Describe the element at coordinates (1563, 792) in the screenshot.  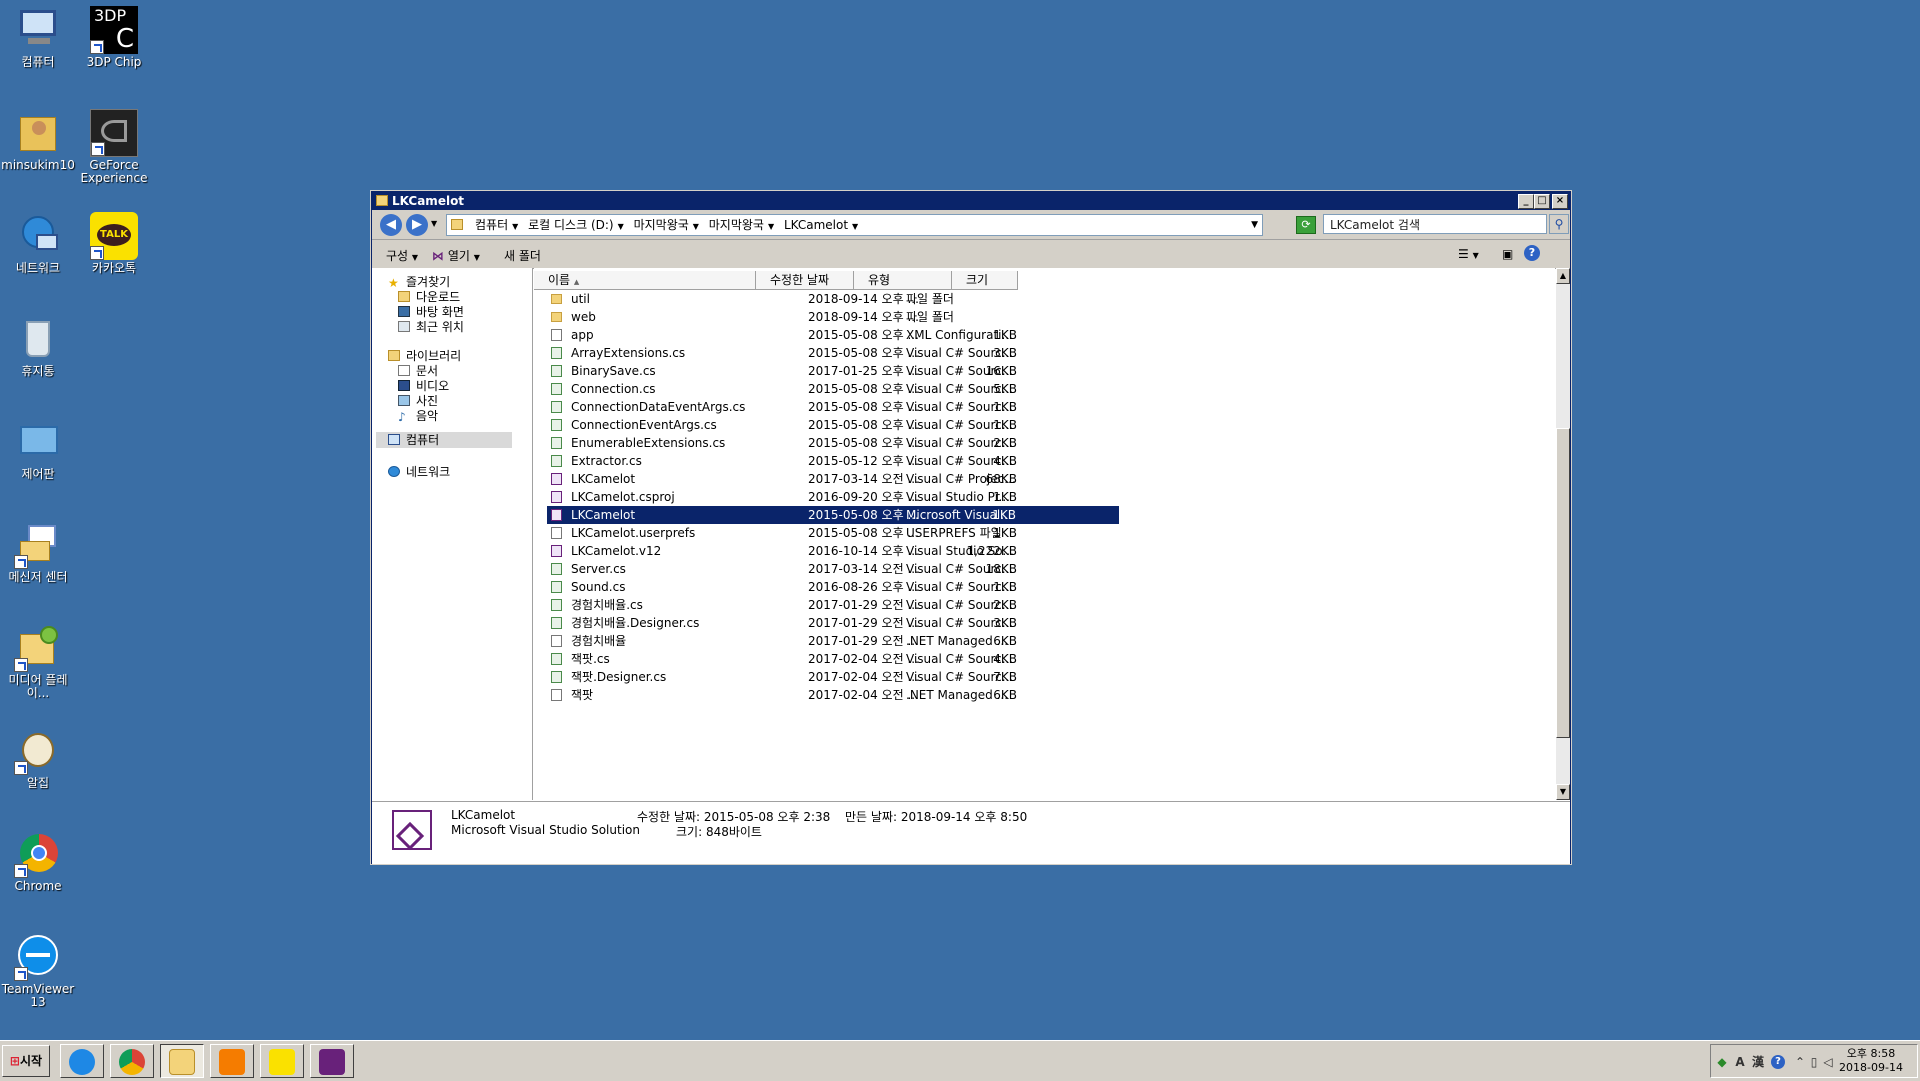
I see `scroll-down-button: ▼` at that location.